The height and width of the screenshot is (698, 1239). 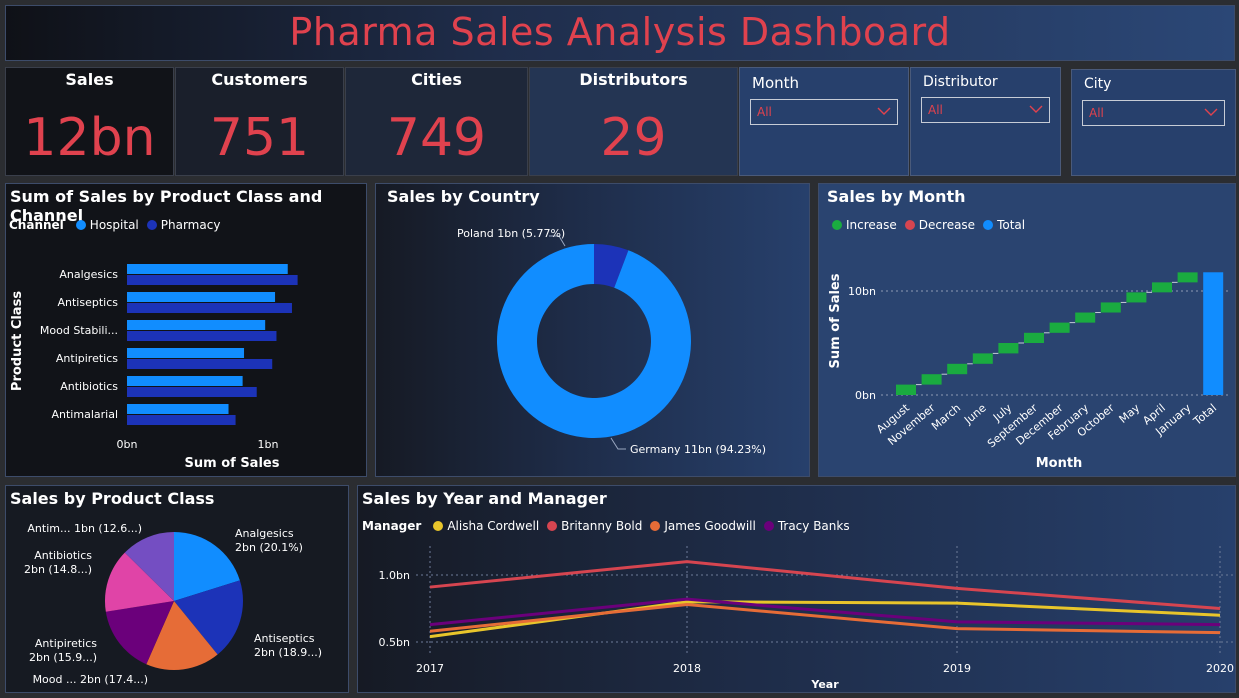 I want to click on bar-february, so click(x=1085, y=317).